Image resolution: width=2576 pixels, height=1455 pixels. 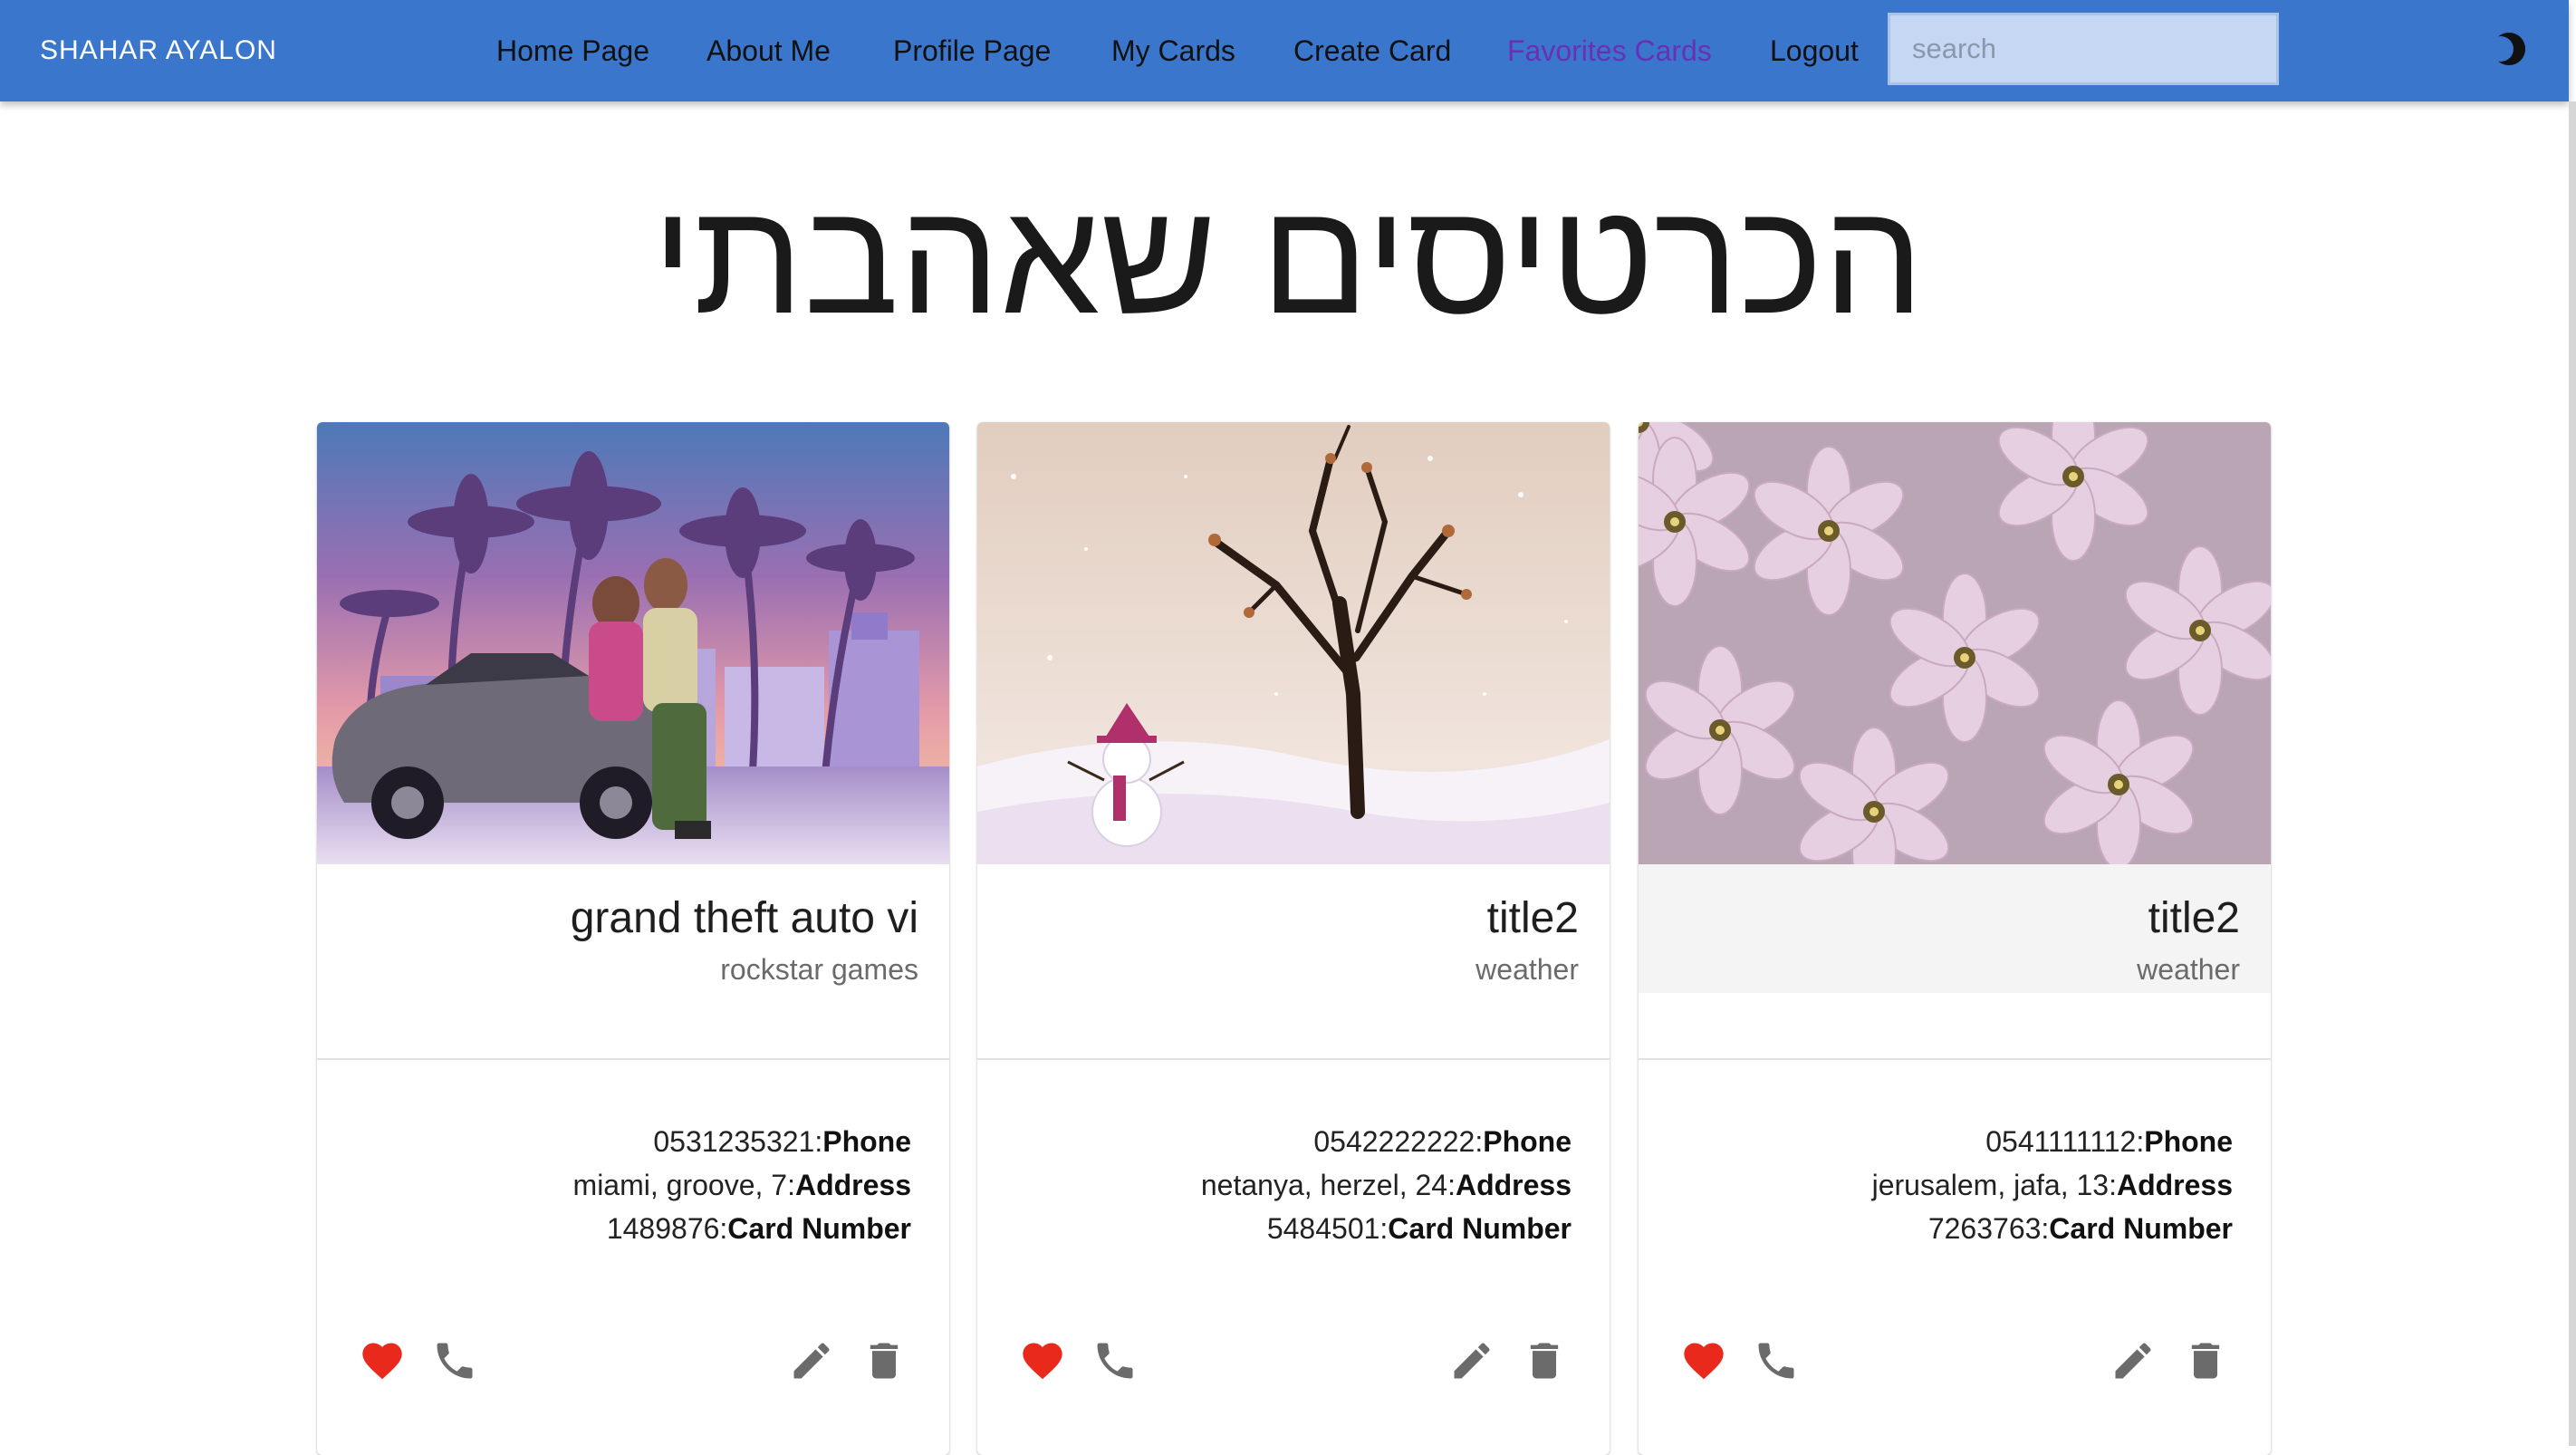 What do you see at coordinates (1327, 1229) in the screenshot?
I see `card-number-value: 5484501:` at bounding box center [1327, 1229].